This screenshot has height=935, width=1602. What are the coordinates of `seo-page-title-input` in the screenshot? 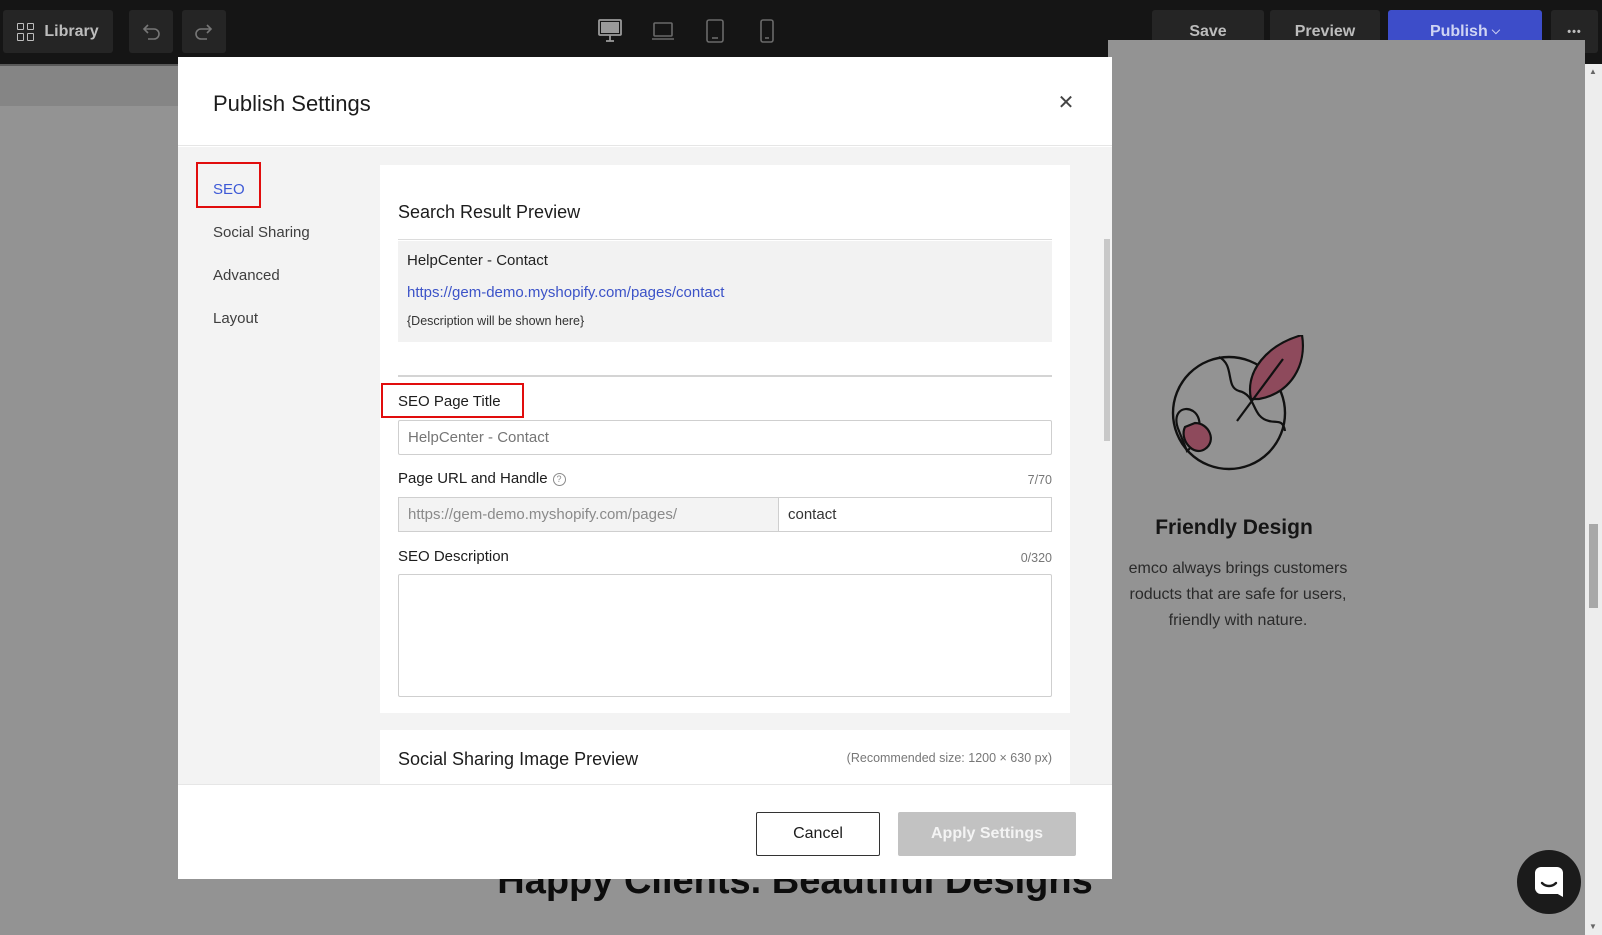 It's located at (725, 437).